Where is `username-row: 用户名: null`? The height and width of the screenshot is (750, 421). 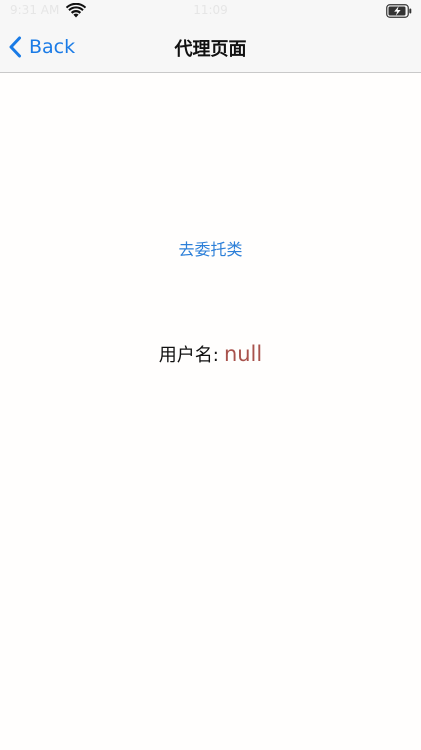 username-row: 用户名: null is located at coordinates (210, 354).